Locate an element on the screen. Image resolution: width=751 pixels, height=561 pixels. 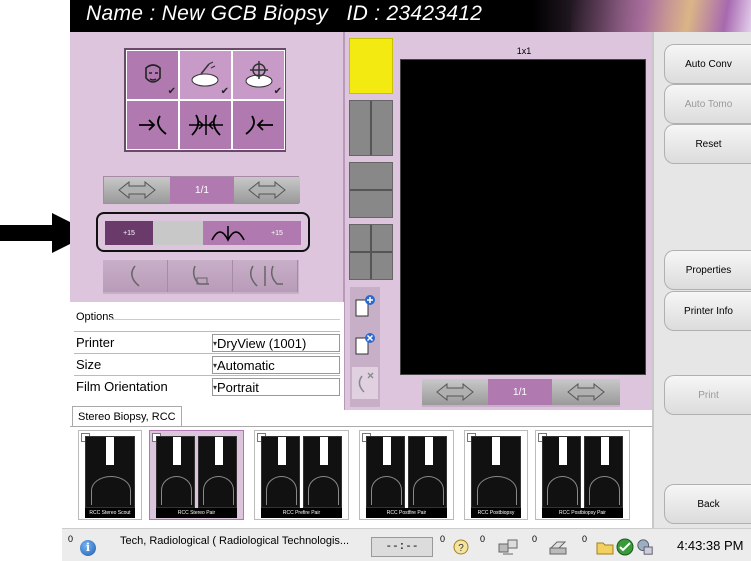
breast-outline-icon is located at coordinates (135, 276).